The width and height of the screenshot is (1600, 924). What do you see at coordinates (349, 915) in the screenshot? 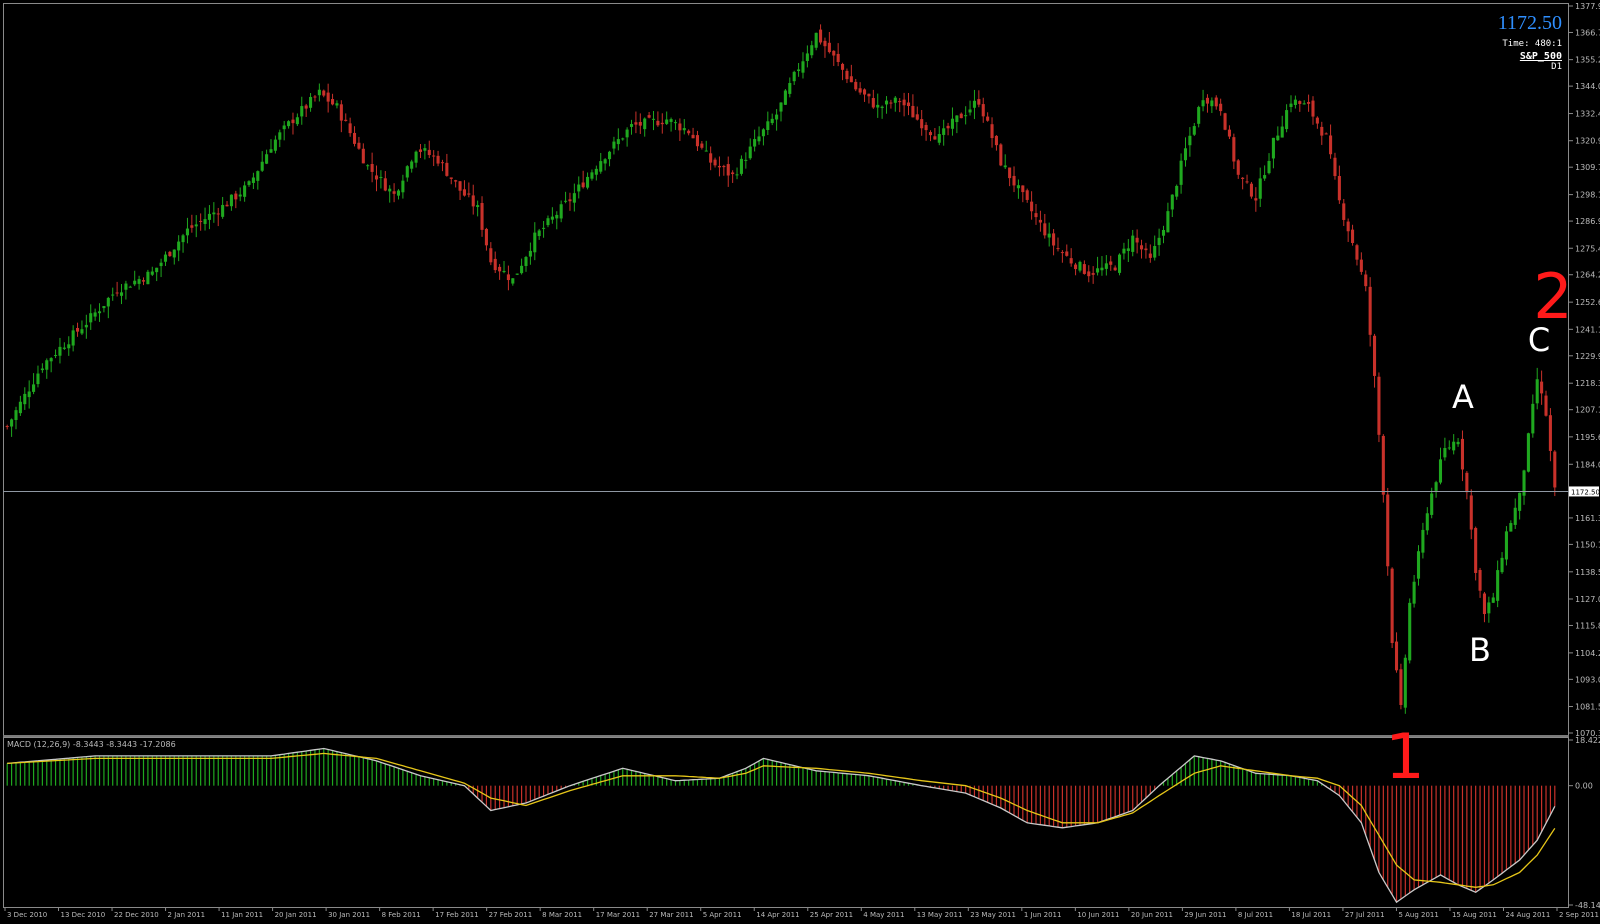
I see `date-tick-label: 30 Jan 2011` at bounding box center [349, 915].